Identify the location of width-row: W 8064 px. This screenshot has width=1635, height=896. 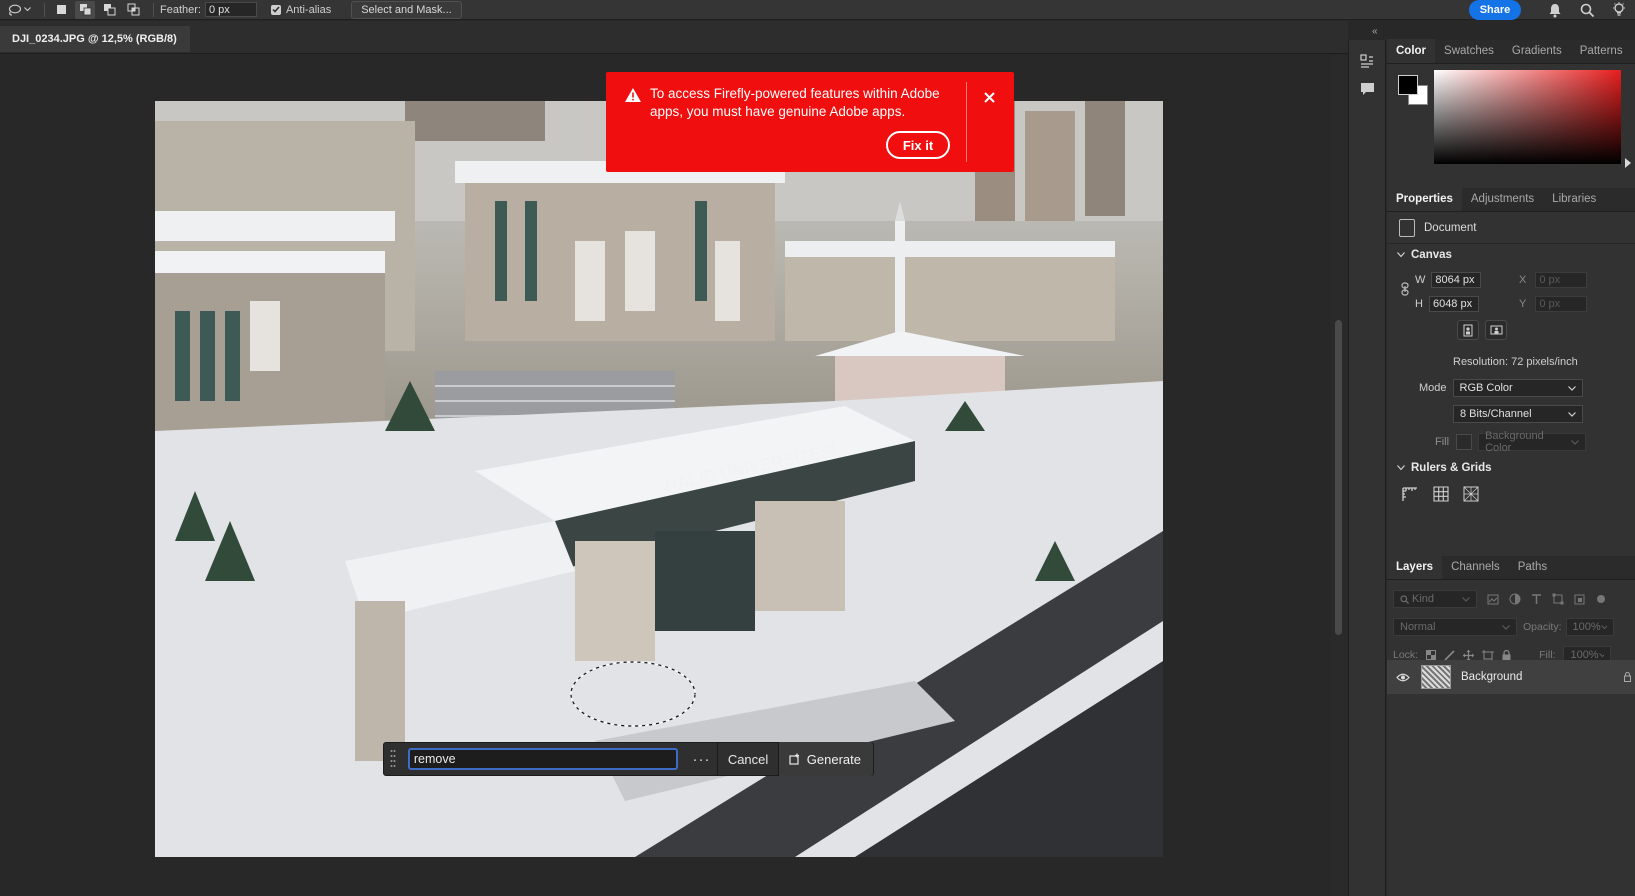
(1448, 280).